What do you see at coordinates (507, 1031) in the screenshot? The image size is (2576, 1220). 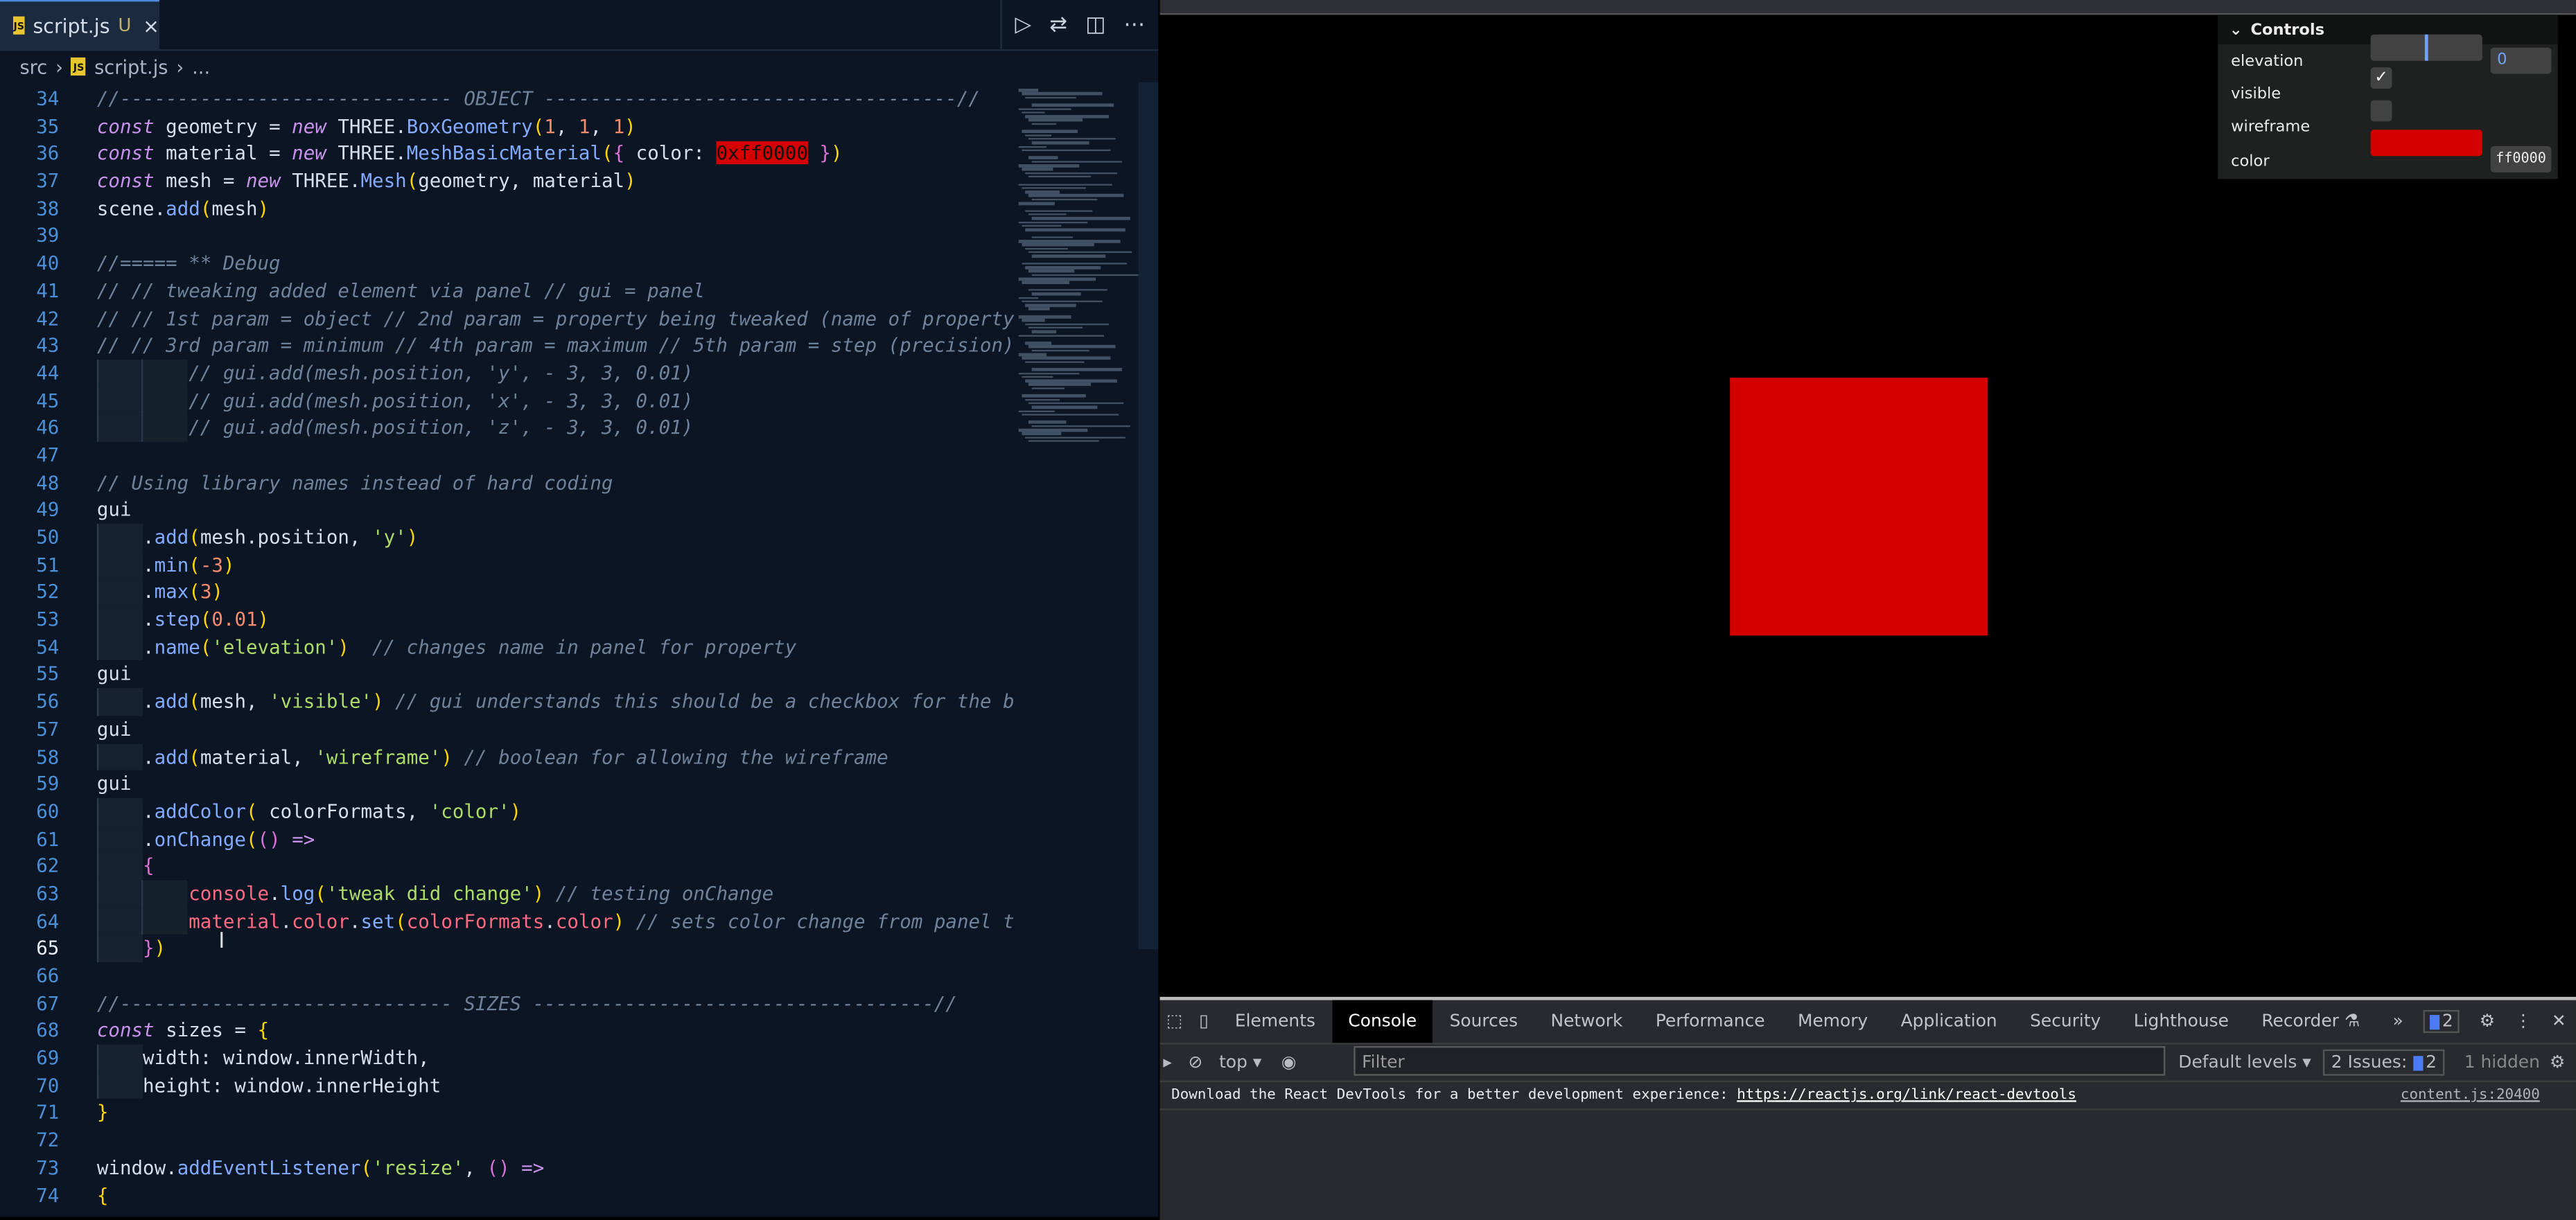 I see `code-line: 68 const sizes = {` at bounding box center [507, 1031].